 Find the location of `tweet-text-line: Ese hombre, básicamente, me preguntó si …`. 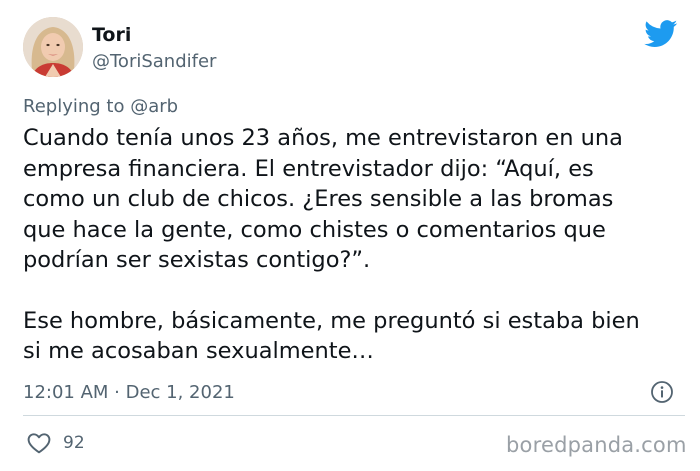

tweet-text-line: Ese hombre, básicamente, me preguntó si … is located at coordinates (331, 320).